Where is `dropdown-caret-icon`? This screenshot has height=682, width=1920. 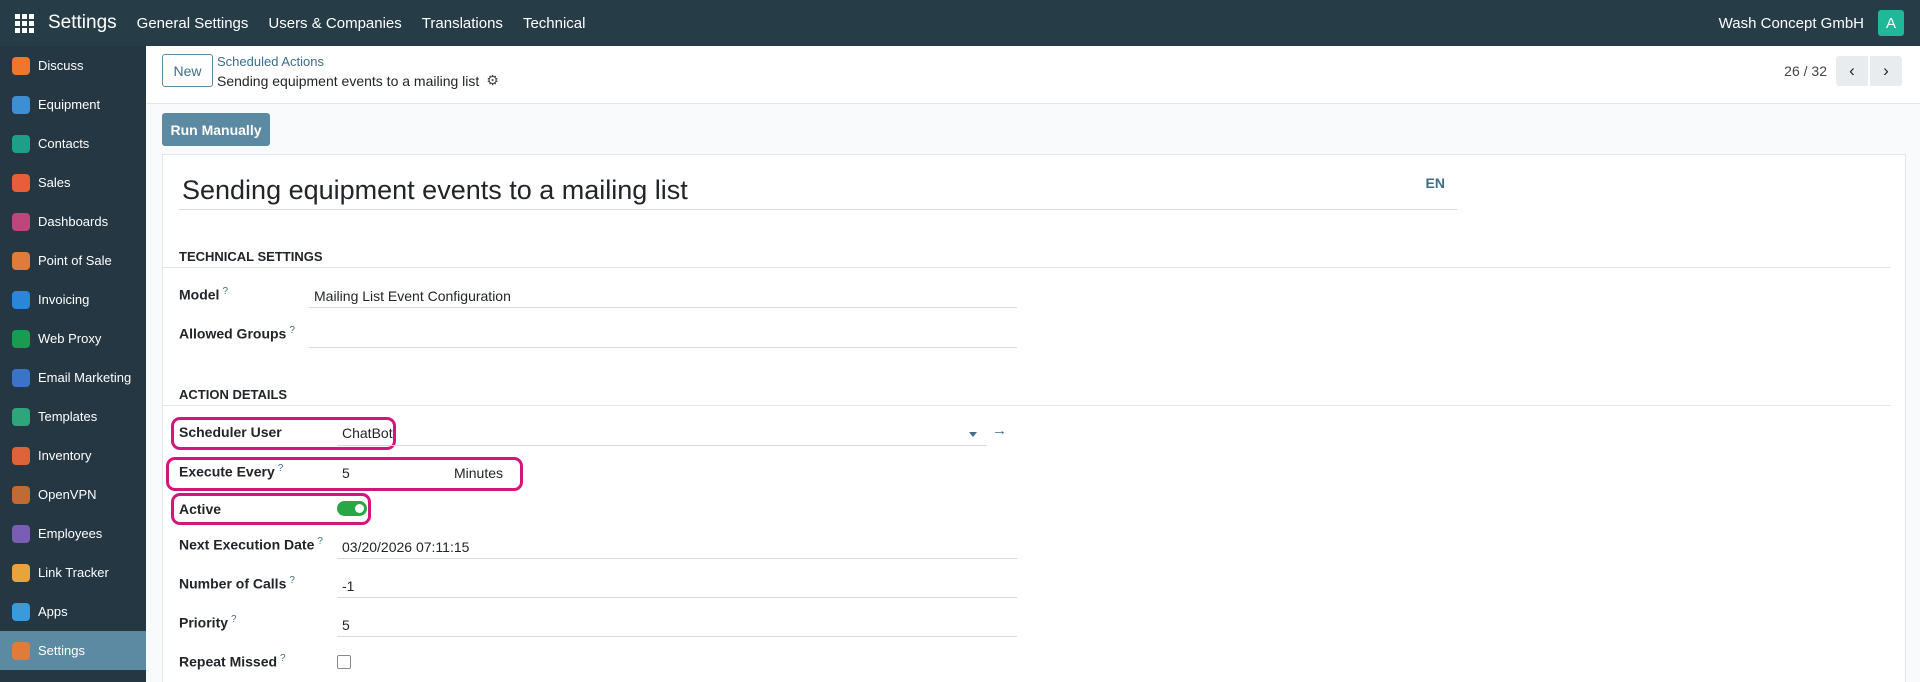 dropdown-caret-icon is located at coordinates (973, 434).